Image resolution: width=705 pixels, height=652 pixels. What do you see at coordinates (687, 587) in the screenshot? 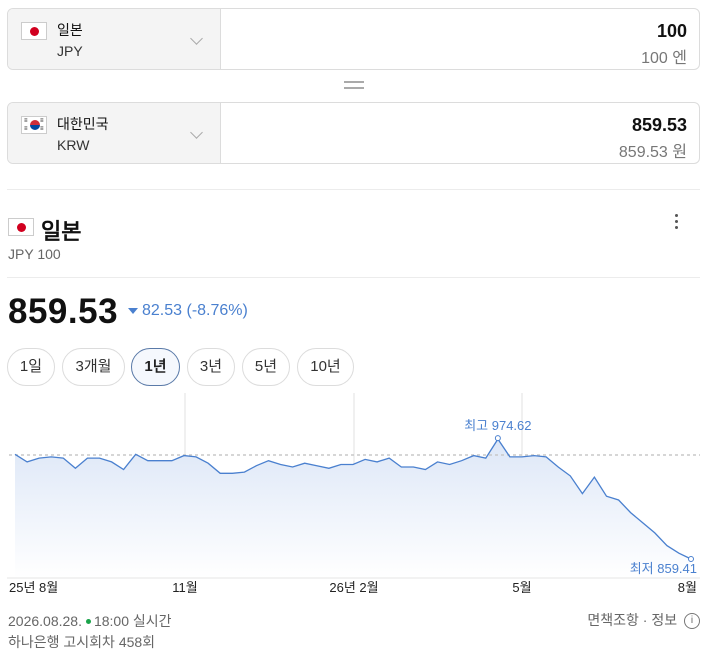
I see `x-tick-label: 8월` at bounding box center [687, 587].